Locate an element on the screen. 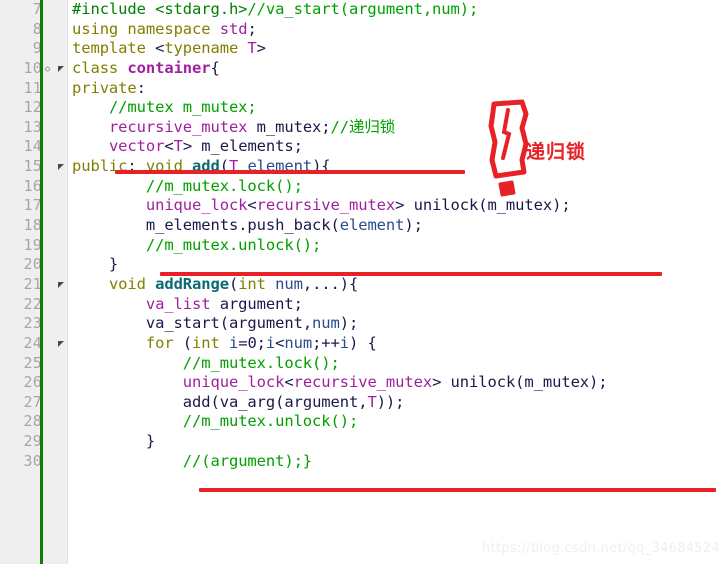  gutter-row: 13 is located at coordinates (34, 128).